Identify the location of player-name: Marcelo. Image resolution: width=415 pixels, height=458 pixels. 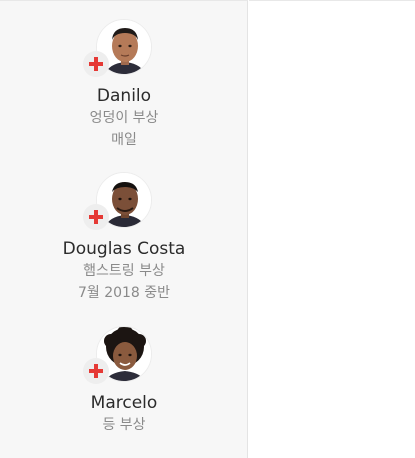
(124, 403).